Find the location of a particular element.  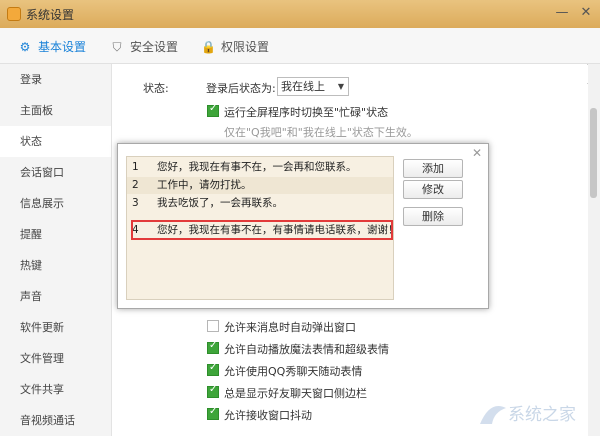

tab-label: 权限设置 is located at coordinates (245, 47).